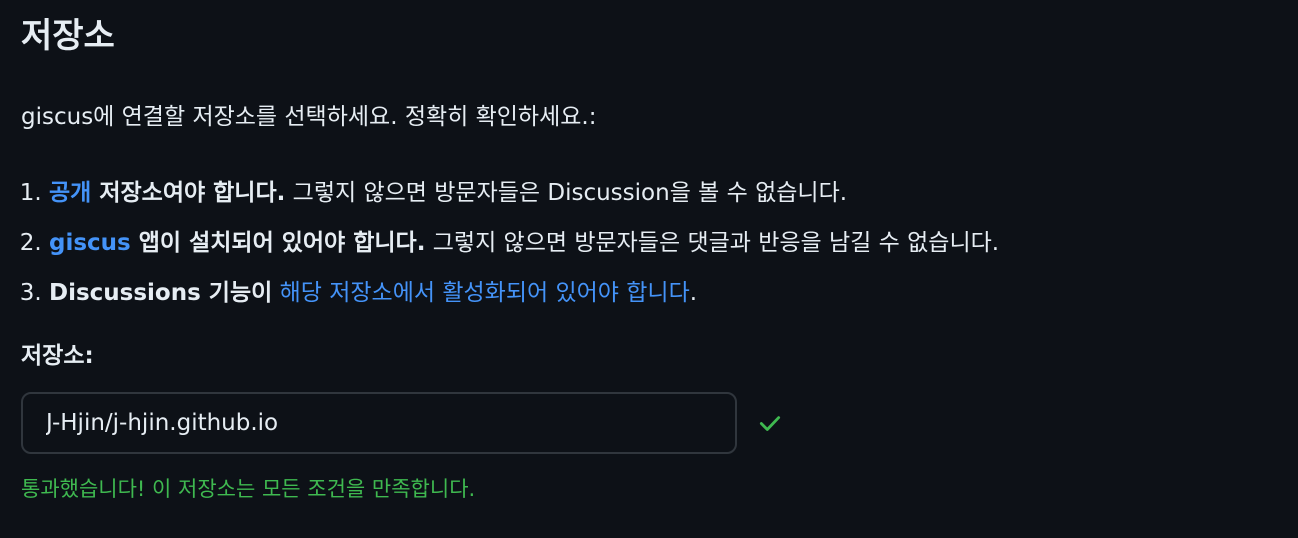 This screenshot has height=538, width=1298. I want to click on requirement-discussions-rest: ., so click(693, 293).